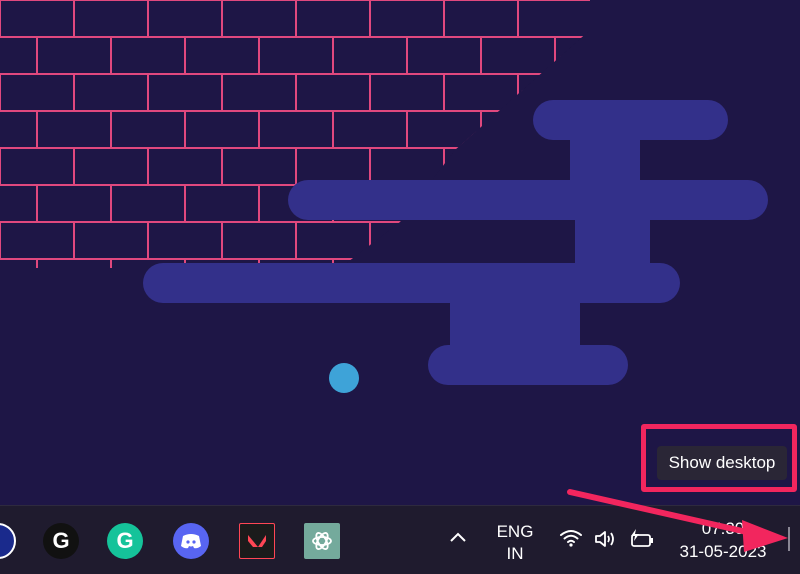 This screenshot has width=800, height=574. What do you see at coordinates (515, 543) in the screenshot?
I see `language-indicator: ENG IN` at bounding box center [515, 543].